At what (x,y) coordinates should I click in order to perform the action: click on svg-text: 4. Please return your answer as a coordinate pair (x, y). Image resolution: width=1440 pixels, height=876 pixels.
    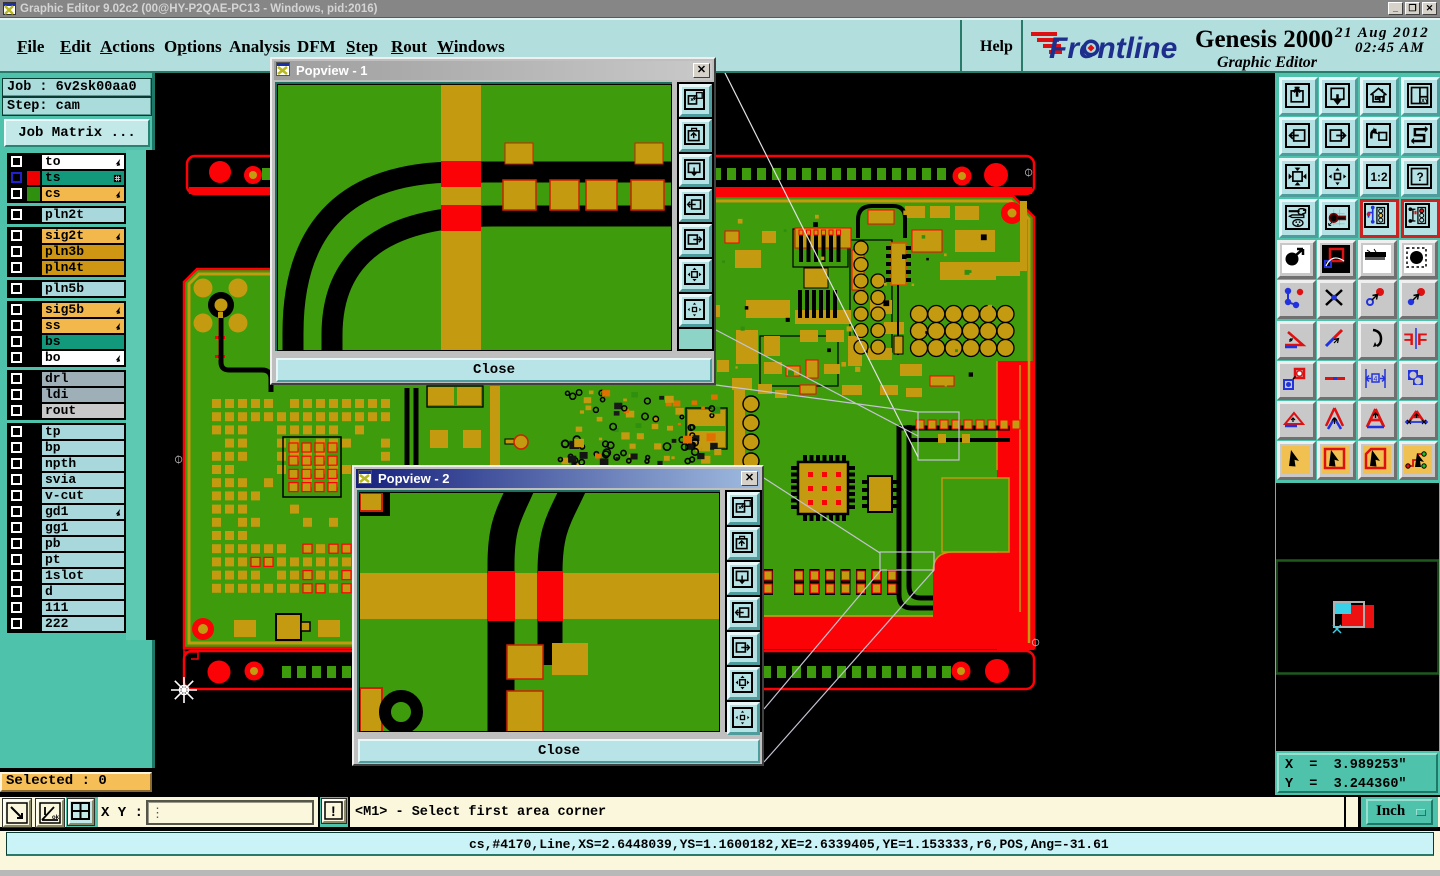
    Looking at the image, I should click on (1376, 379).